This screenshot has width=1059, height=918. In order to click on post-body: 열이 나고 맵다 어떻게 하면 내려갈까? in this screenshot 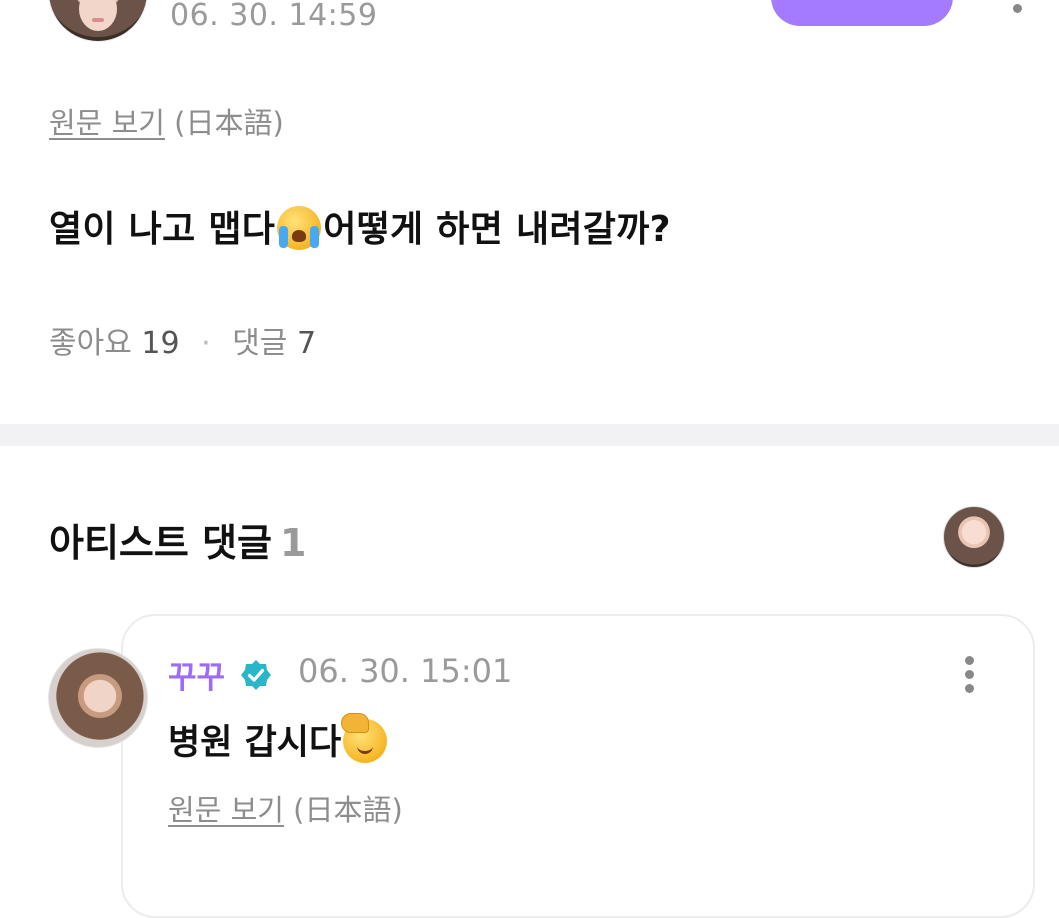, I will do `click(360, 226)`.